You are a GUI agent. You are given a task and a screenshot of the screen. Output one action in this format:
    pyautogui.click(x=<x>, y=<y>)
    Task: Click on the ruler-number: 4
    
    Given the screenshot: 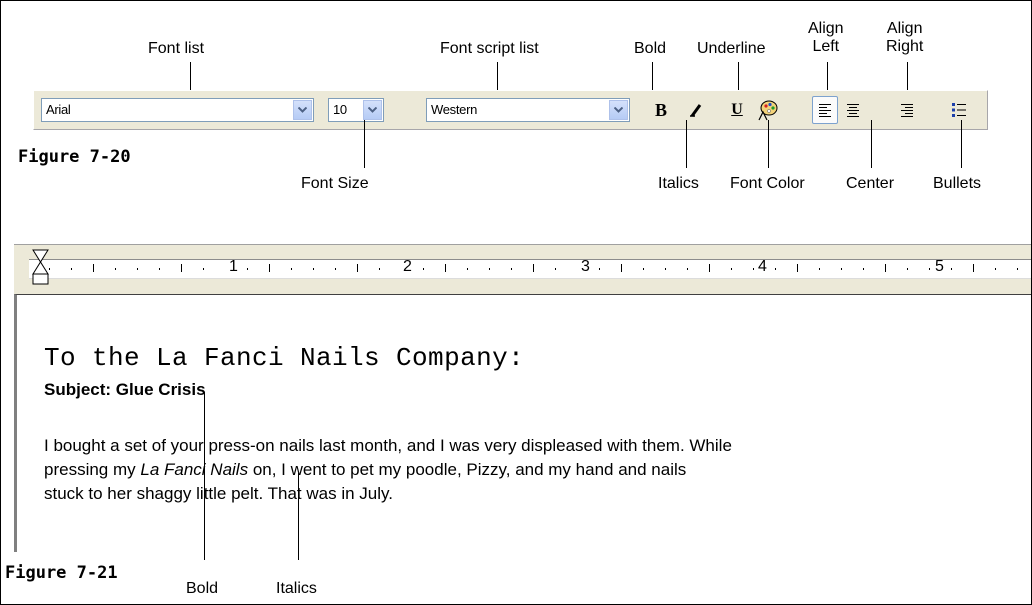 What is the action you would take?
    pyautogui.click(x=762, y=266)
    